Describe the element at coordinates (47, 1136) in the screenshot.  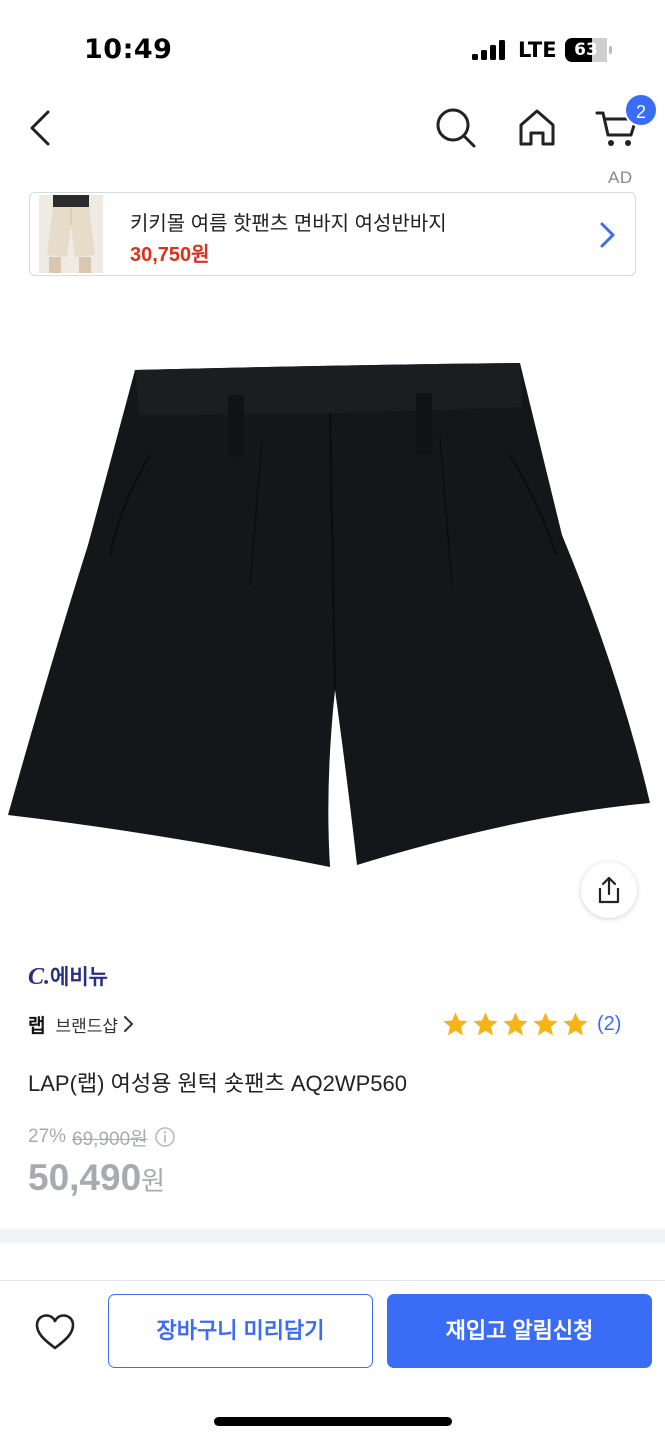
I see `discount-rate: 27%` at that location.